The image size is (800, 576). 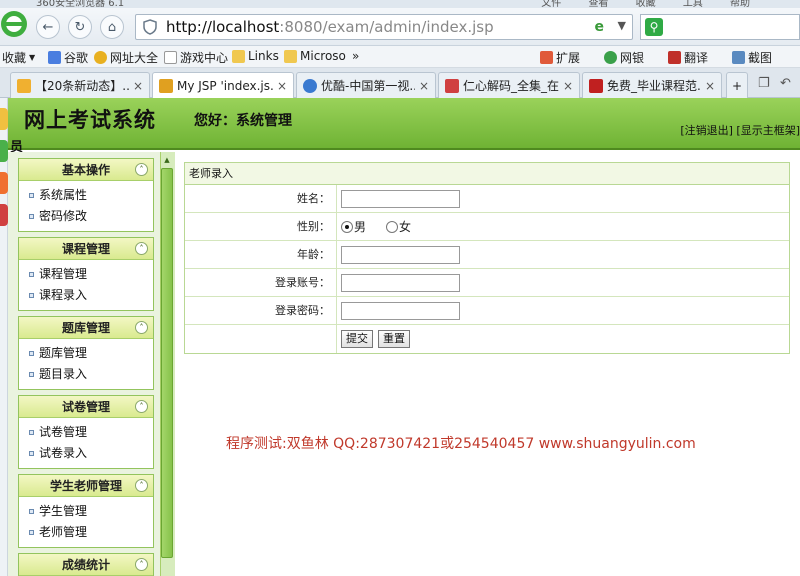 I want to click on name-label: 姓名：, so click(x=261, y=198).